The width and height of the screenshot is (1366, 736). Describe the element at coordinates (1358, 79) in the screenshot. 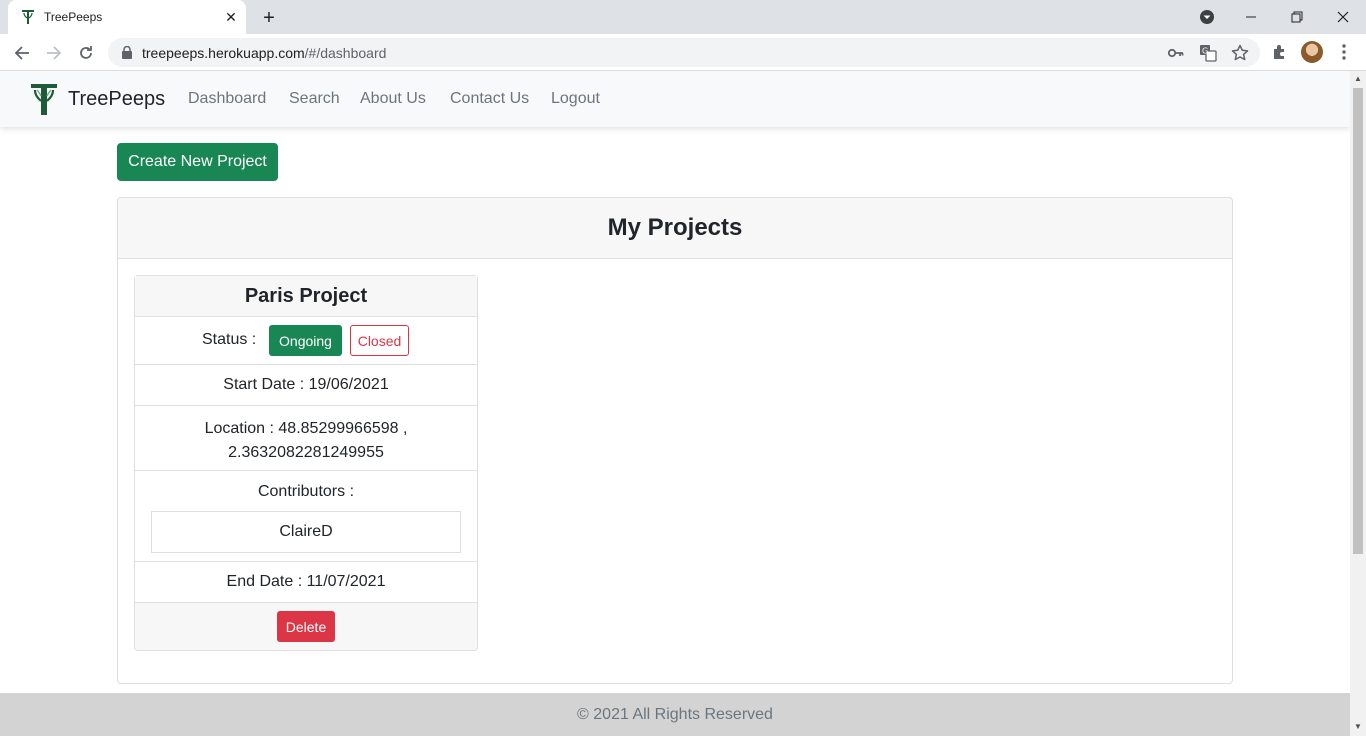

I see `scroll-up-arrow-icon: ▲` at that location.